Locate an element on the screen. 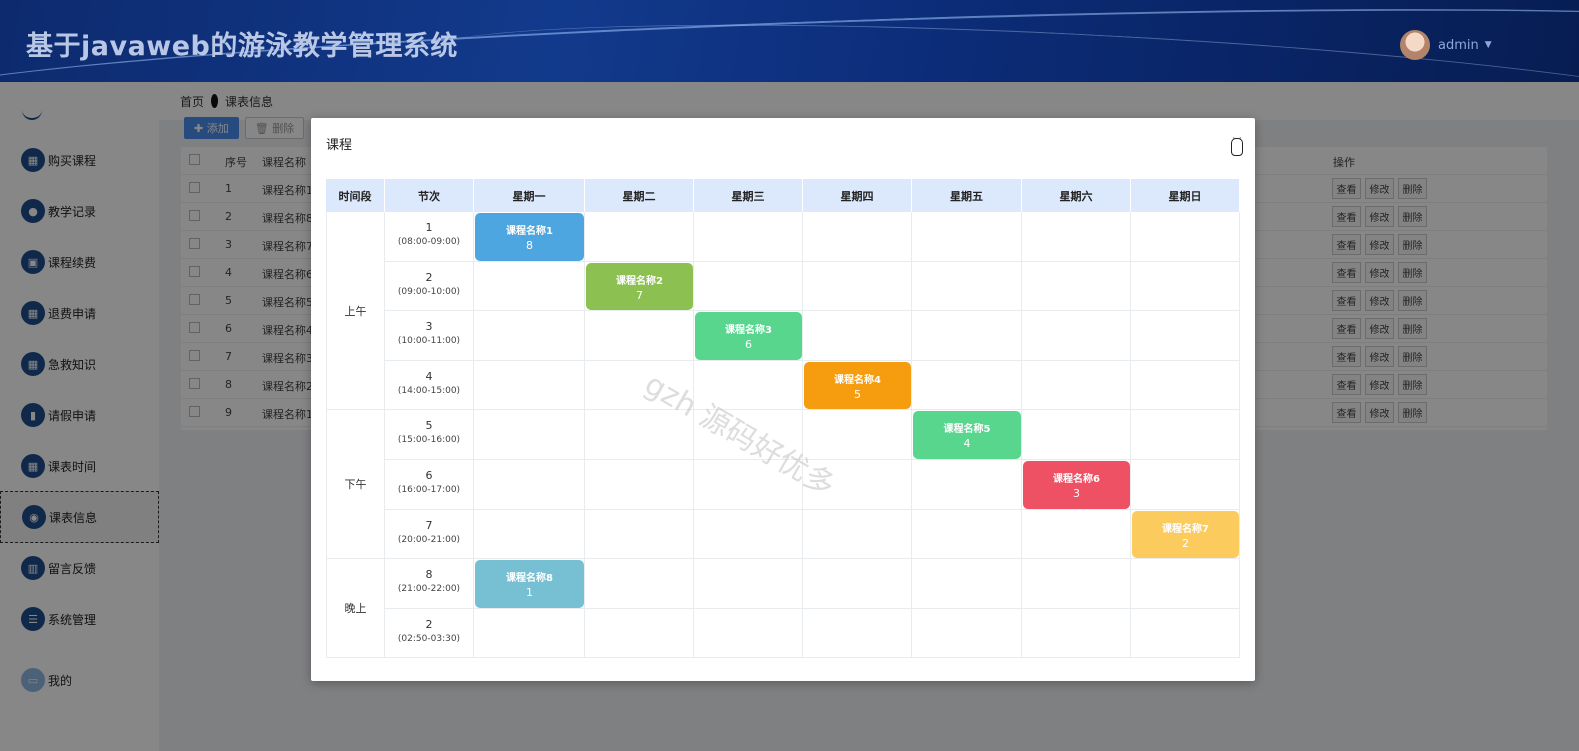 This screenshot has height=751, width=1579. slot-cell: 4 (14:00-15:00) is located at coordinates (429, 385).